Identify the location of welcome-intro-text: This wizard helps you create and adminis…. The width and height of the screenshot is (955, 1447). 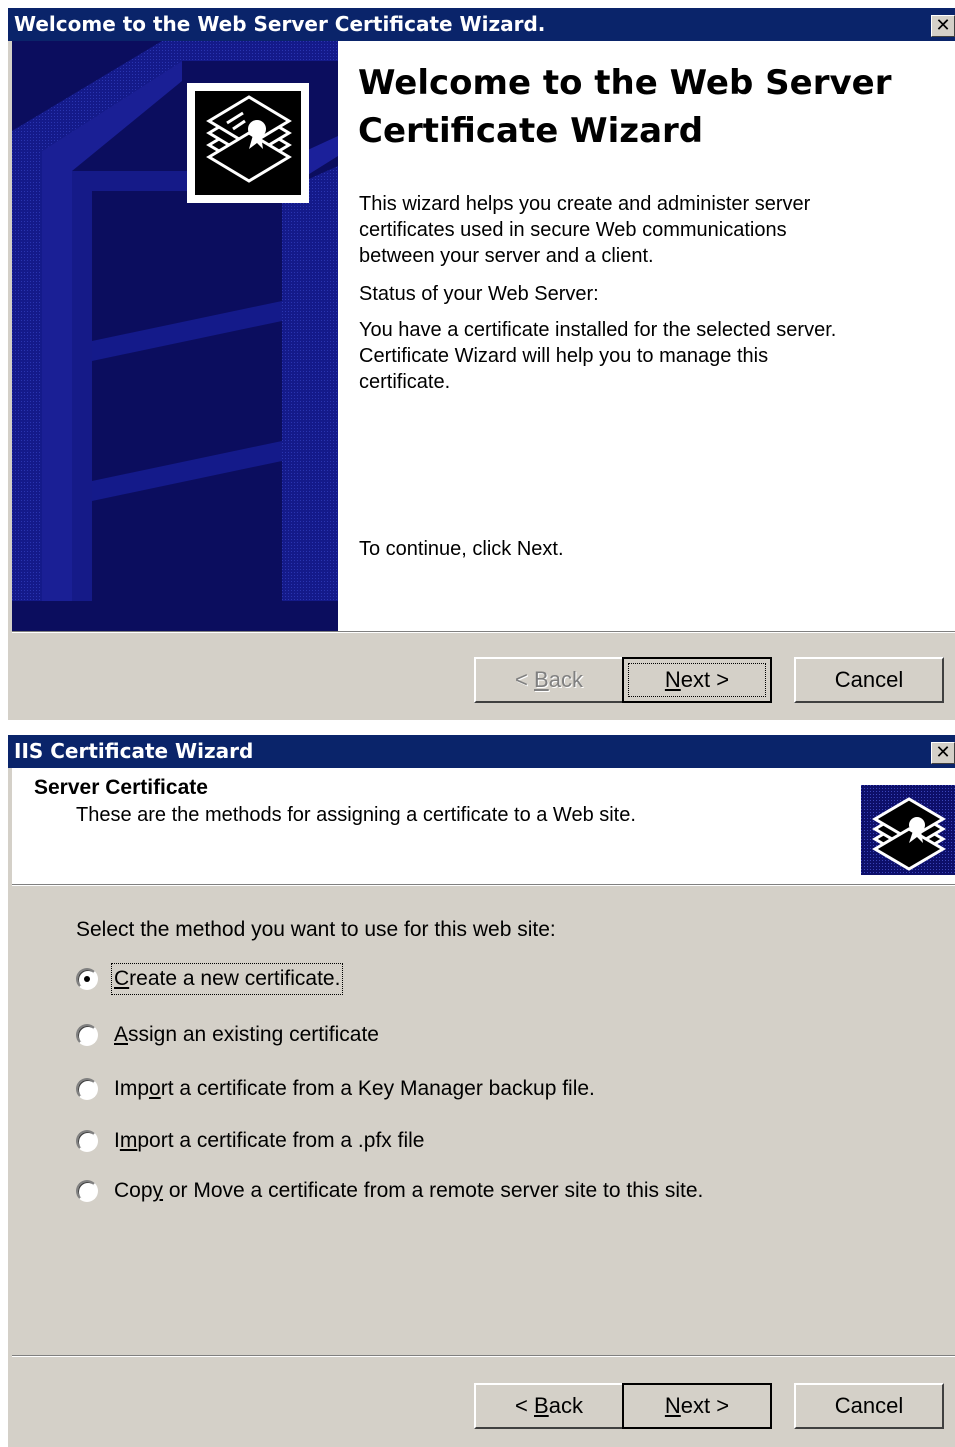
(585, 230).